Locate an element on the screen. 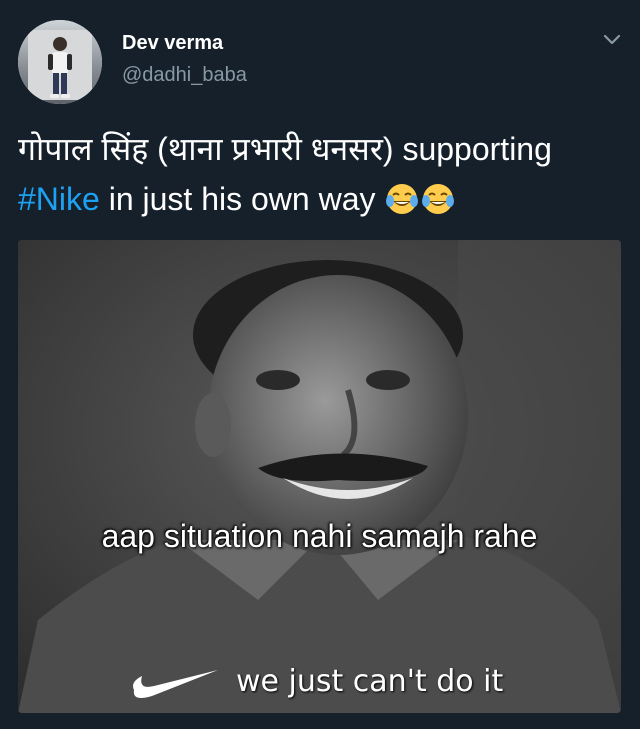 Image resolution: width=640 pixels, height=729 pixels. tweet-text-after: in just his own way is located at coordinates (237, 199).